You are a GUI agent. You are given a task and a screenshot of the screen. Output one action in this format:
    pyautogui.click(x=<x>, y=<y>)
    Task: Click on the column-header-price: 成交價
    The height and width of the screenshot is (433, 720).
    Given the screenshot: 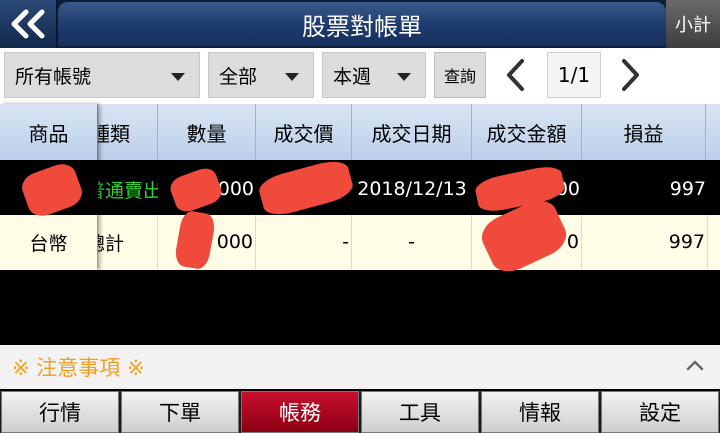 What is the action you would take?
    pyautogui.click(x=304, y=132)
    